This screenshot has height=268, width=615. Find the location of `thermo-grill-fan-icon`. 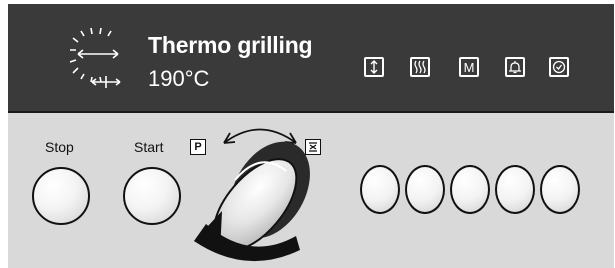

thermo-grill-fan-icon is located at coordinates (95, 57).